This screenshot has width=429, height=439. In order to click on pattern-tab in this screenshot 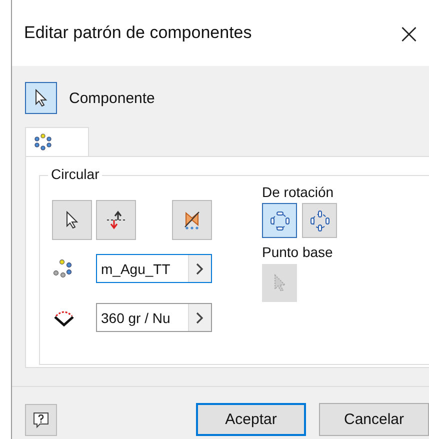, I will do `click(57, 141)`.